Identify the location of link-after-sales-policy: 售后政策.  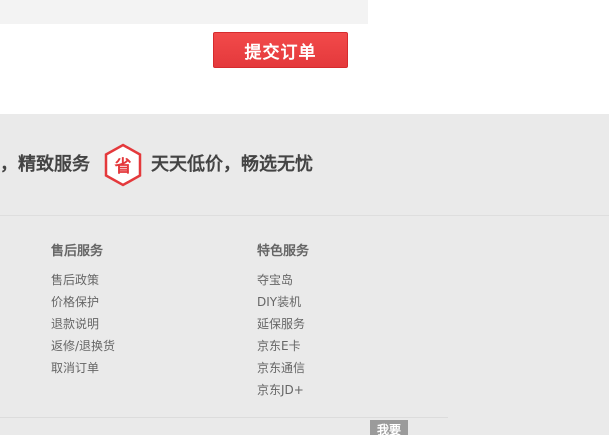
(83, 280).